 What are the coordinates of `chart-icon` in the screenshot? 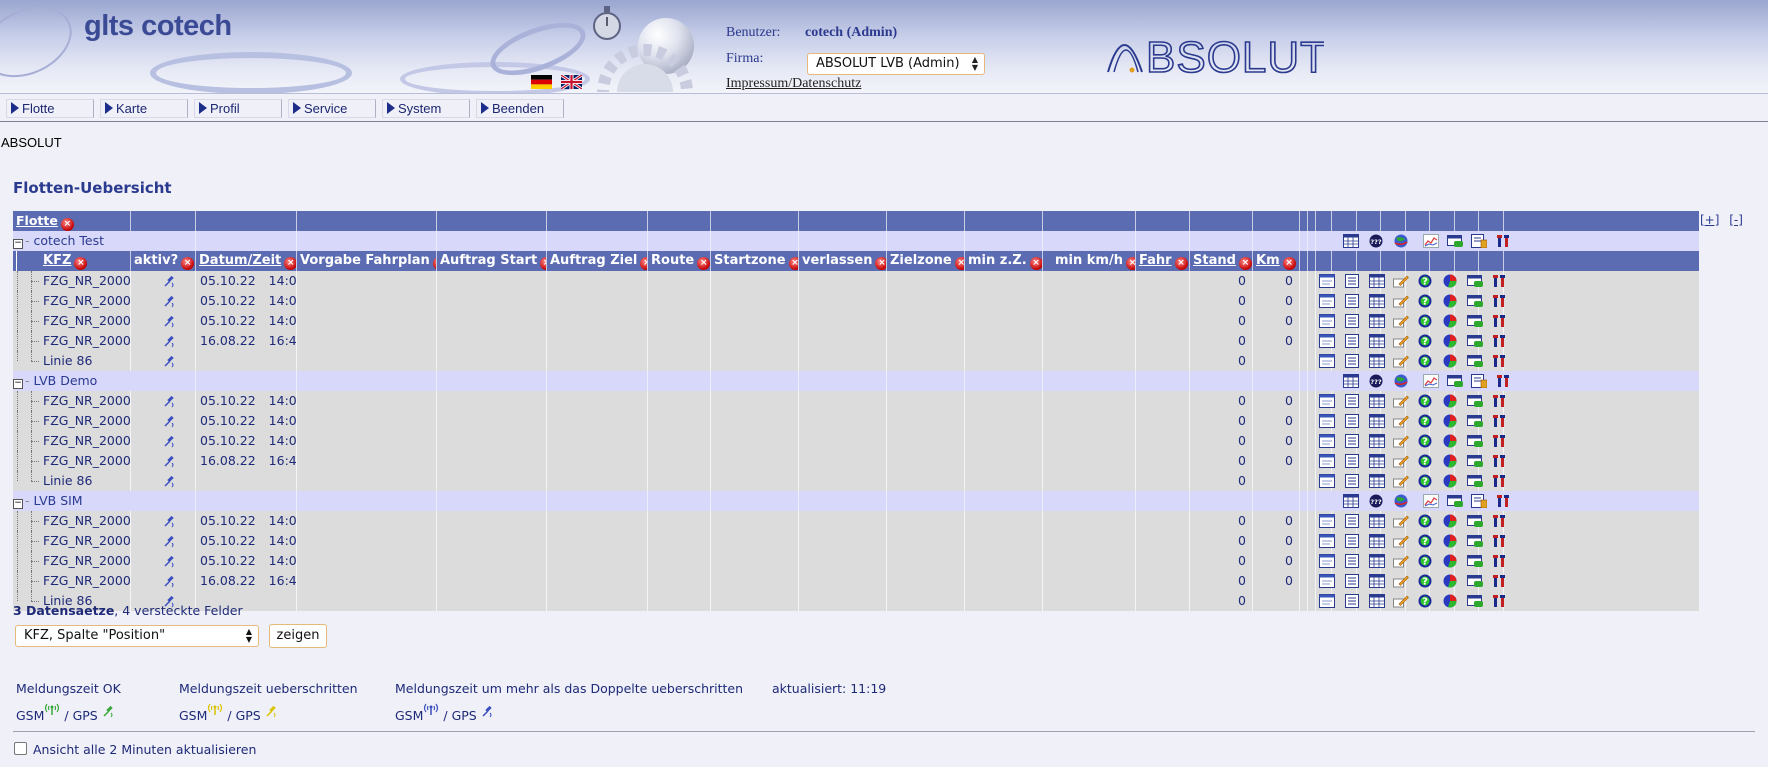 It's located at (1431, 501).